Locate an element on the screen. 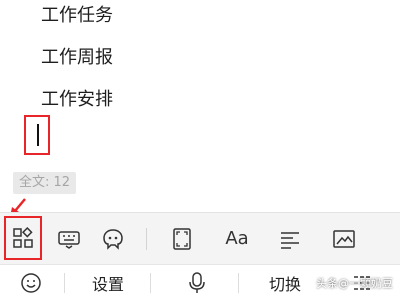 The image size is (400, 300). image-icon is located at coordinates (344, 238).